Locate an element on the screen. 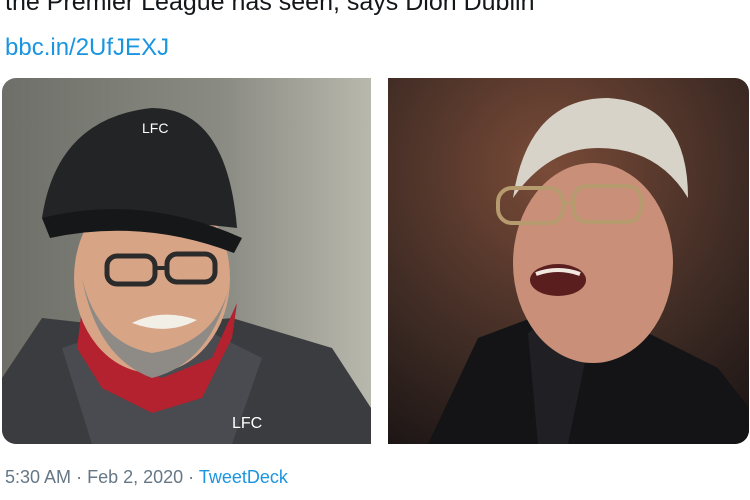 Image resolution: width=750 pixels, height=500 pixels. tweet-meta: 5:30 AM · Feb 2, 2020 · TweetDeck is located at coordinates (146, 477).